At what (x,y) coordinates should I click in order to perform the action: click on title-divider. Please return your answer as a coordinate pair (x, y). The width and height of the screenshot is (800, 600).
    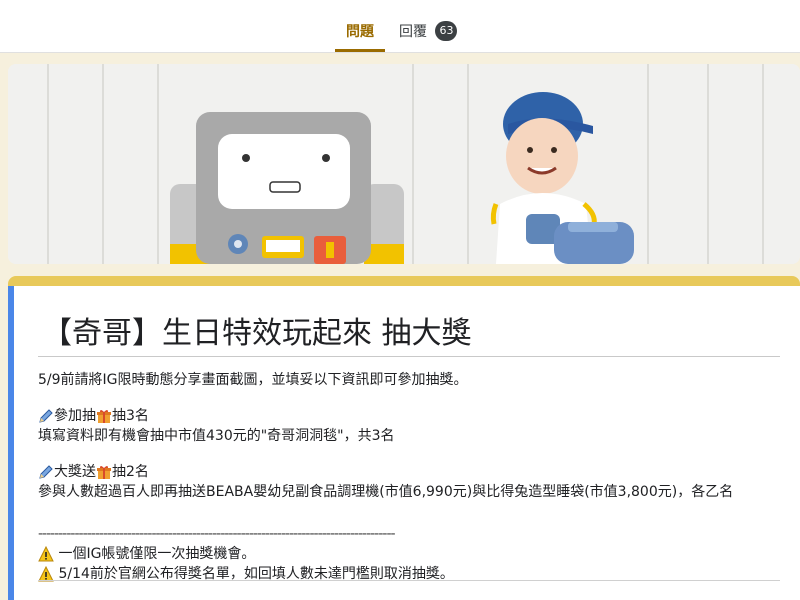
    Looking at the image, I should click on (409, 356).